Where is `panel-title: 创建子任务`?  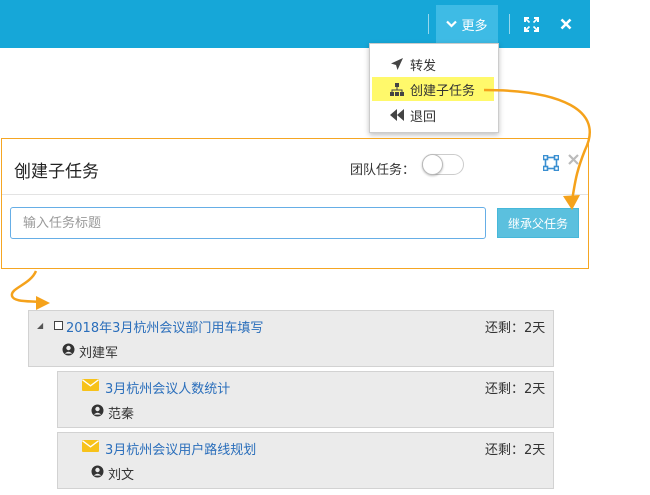 panel-title: 创建子任务 is located at coordinates (56, 172).